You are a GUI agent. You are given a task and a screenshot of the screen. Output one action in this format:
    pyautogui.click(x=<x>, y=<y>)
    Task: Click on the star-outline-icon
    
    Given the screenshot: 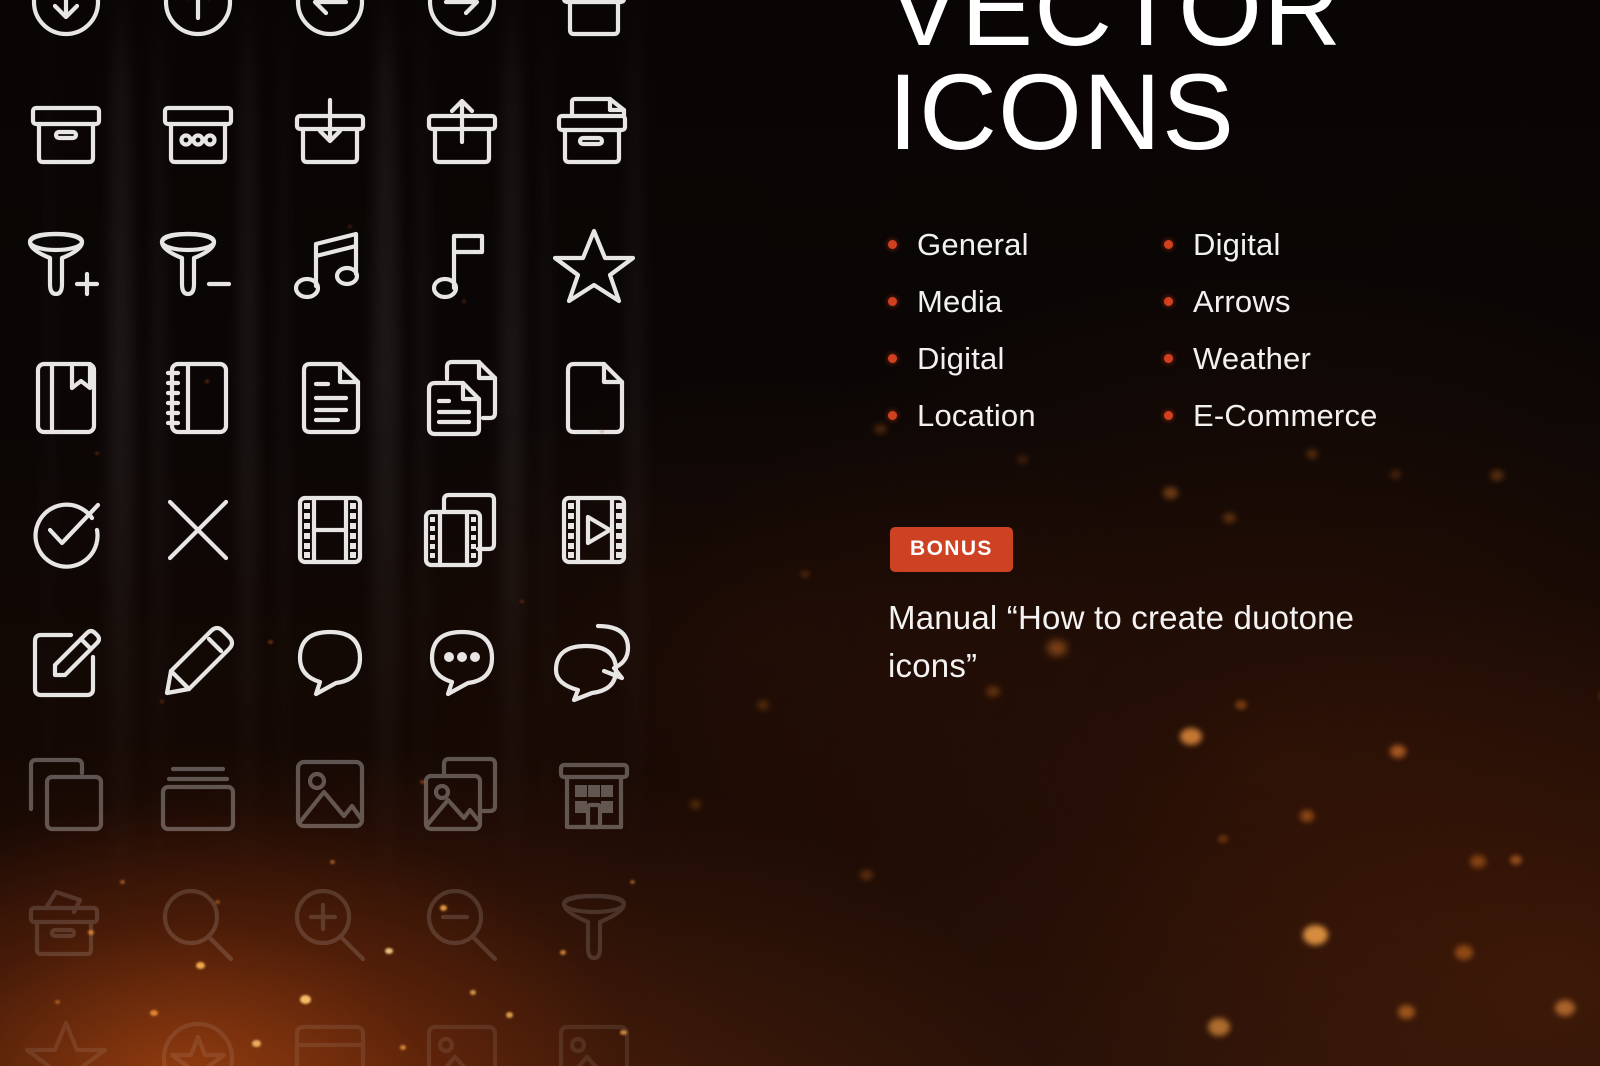 What is the action you would take?
    pyautogui.click(x=66, y=1029)
    